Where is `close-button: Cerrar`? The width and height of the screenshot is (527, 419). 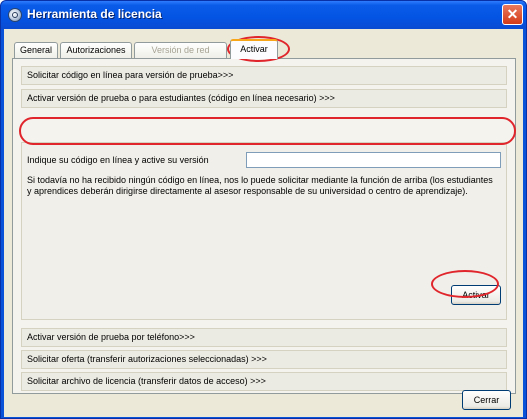 close-button: Cerrar is located at coordinates (486, 400).